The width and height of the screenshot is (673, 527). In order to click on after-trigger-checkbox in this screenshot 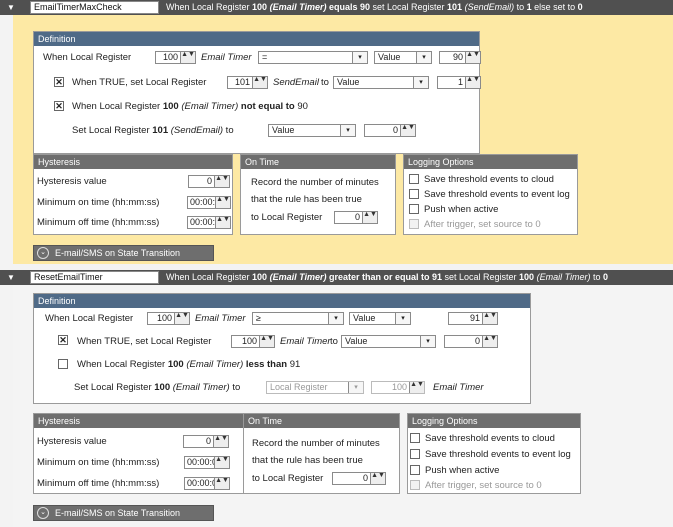, I will do `click(414, 224)`.